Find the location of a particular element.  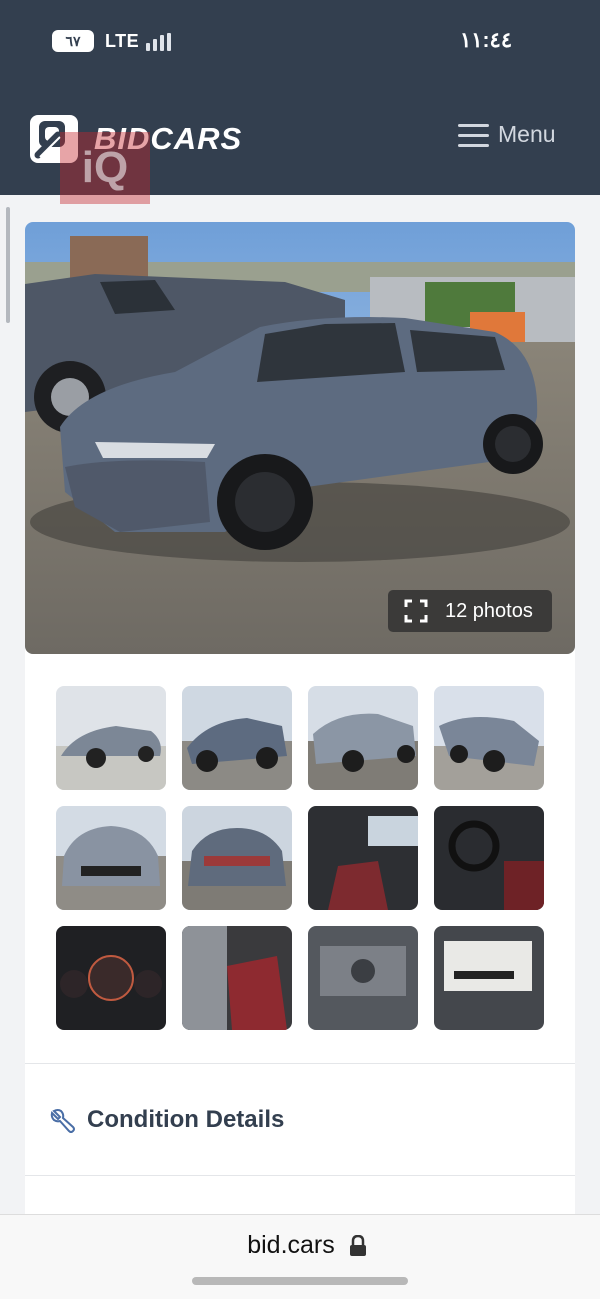

status-time: ١١:٤٤ is located at coordinates (486, 40).